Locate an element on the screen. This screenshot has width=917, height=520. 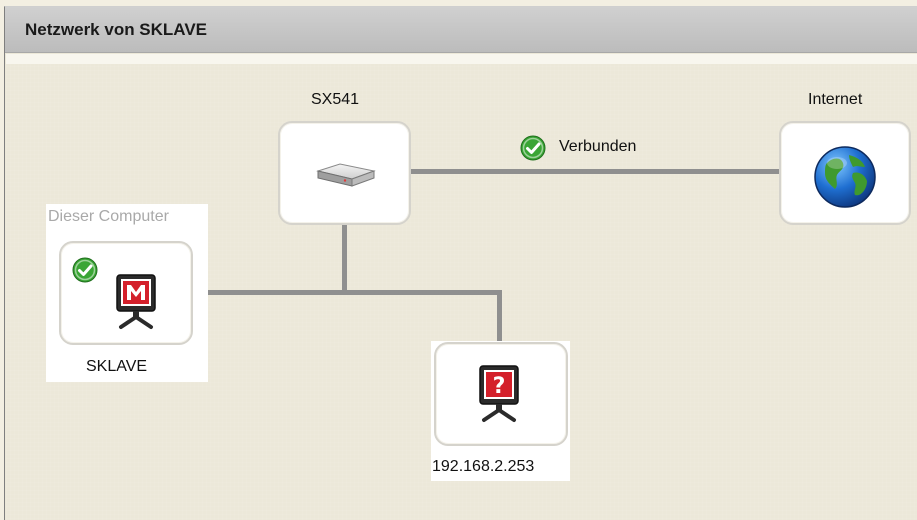
this-computer-caption: Dieser Computer is located at coordinates (108, 216).